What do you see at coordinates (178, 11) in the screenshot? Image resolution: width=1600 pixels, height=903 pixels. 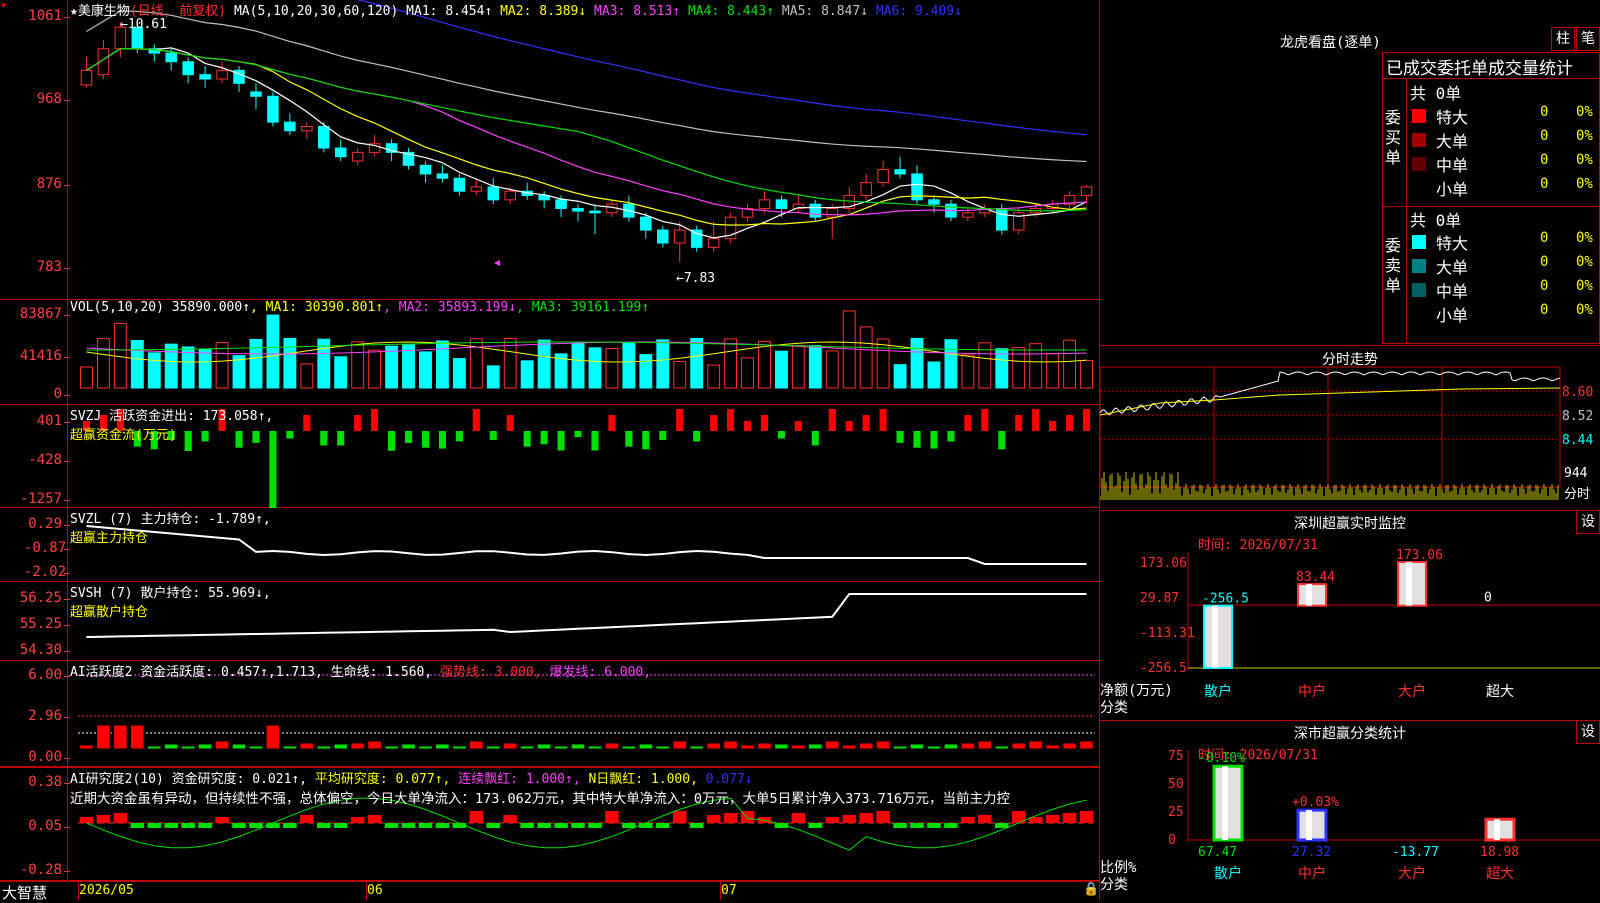 I see `period-mode: (日线, 前复权)` at bounding box center [178, 11].